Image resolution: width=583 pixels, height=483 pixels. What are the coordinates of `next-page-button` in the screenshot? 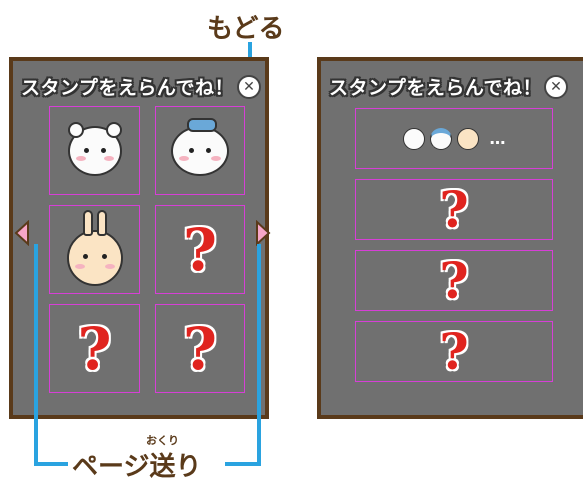 It's located at (263, 233).